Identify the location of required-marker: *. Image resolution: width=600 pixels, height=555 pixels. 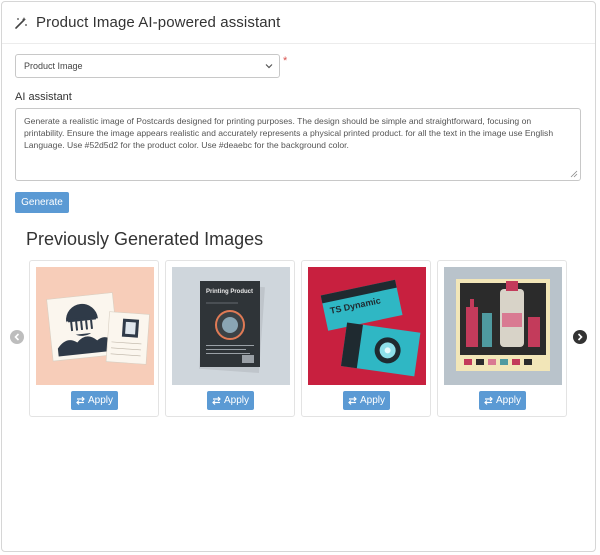
(285, 61).